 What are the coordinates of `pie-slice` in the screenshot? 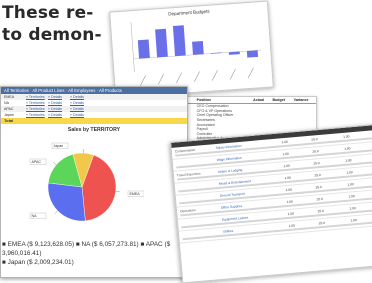 It's located at (66, 202).